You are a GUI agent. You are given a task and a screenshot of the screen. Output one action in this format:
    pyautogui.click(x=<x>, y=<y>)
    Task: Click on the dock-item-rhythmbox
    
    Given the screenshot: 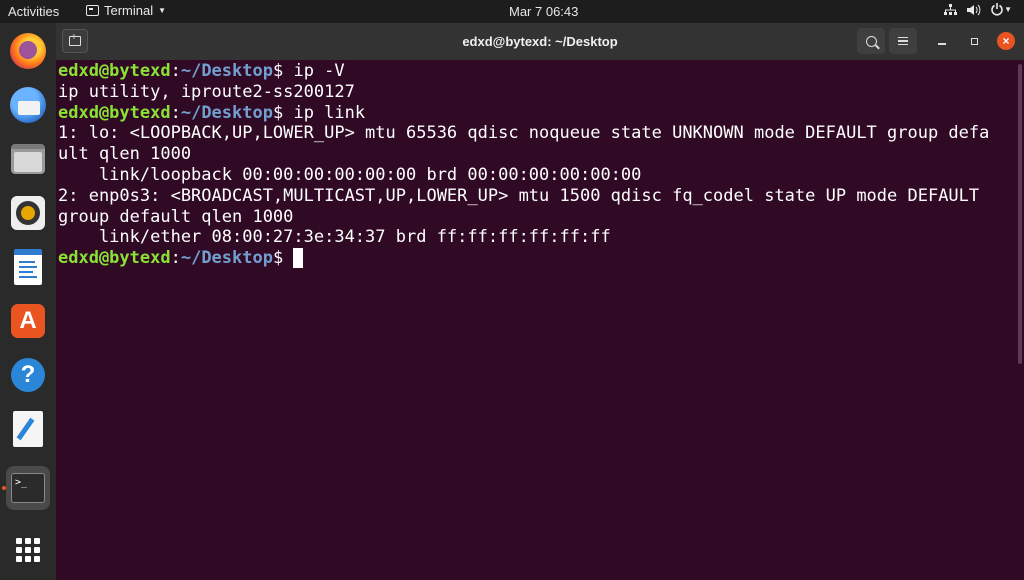 What is the action you would take?
    pyautogui.click(x=28, y=213)
    